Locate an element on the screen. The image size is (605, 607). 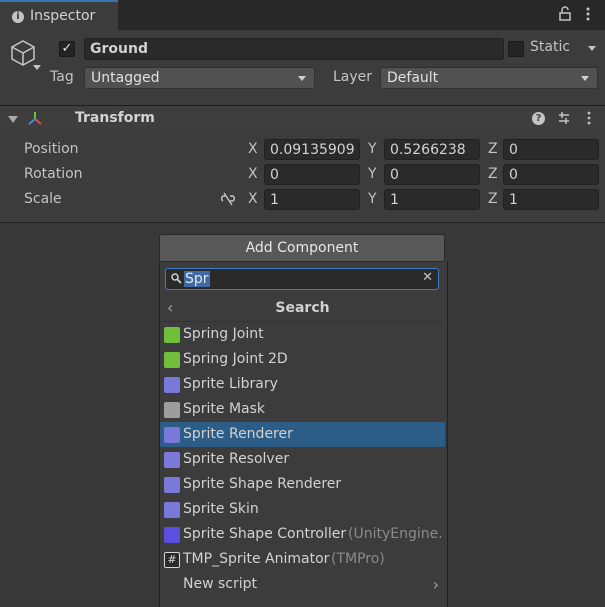
position-z-field: 0 is located at coordinates (551, 149).